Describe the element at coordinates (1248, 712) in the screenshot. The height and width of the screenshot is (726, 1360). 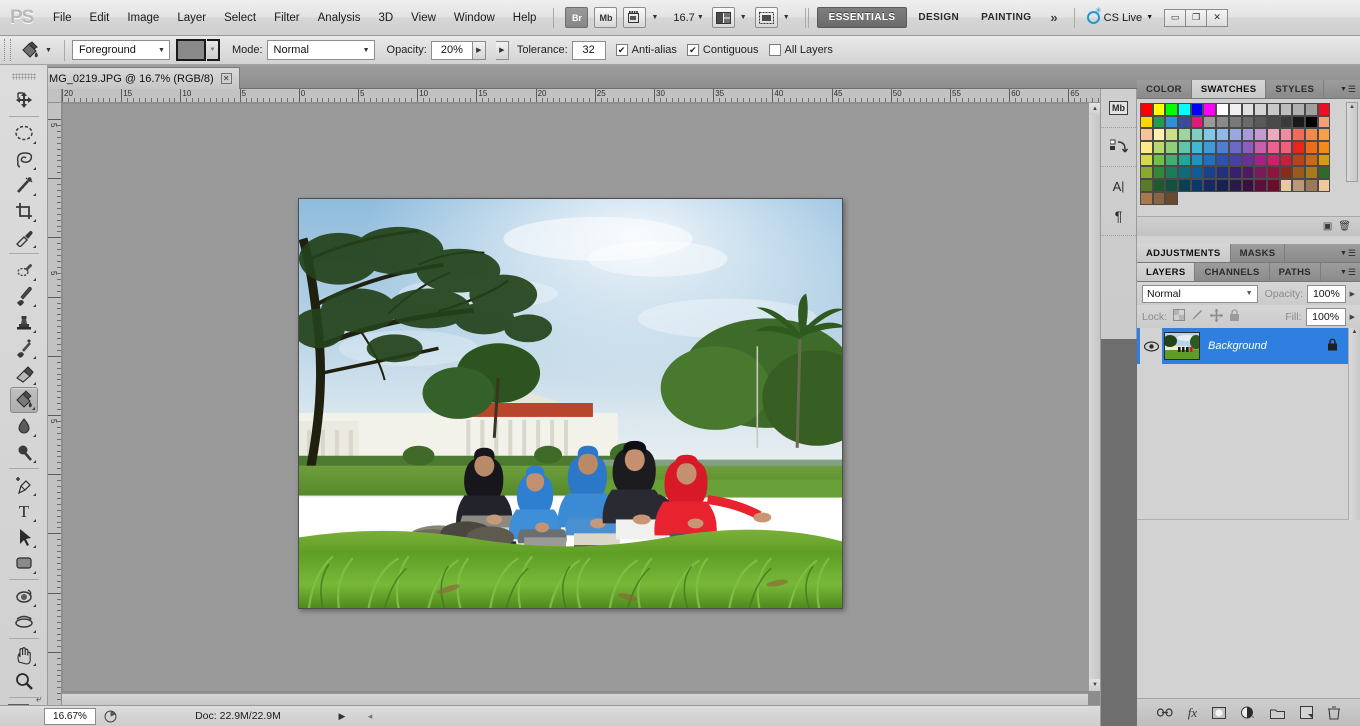
I see `add-adjustment-icon` at that location.